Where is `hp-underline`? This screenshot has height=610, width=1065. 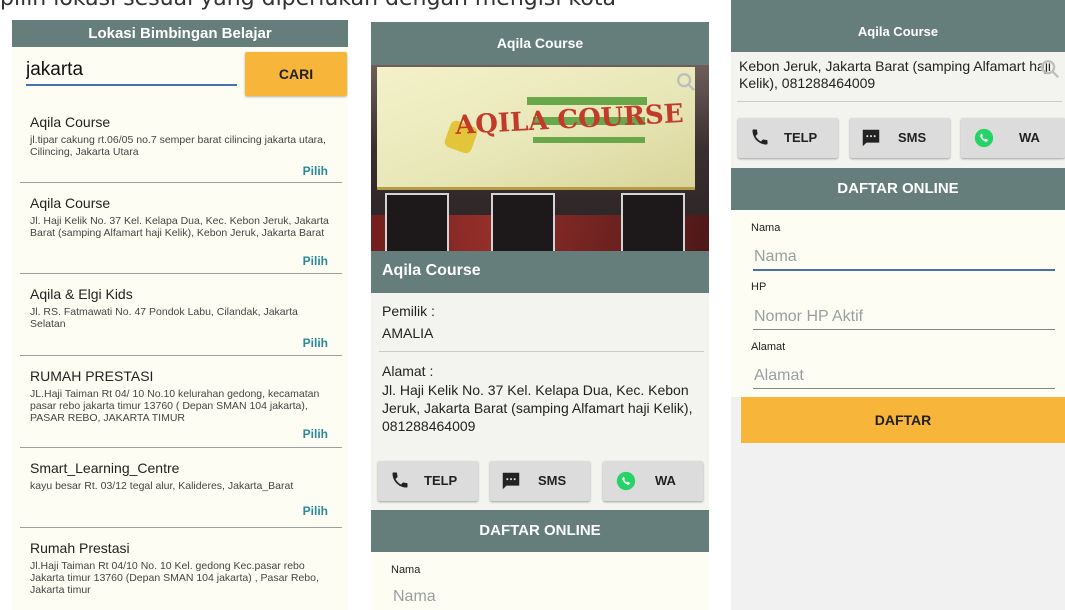 hp-underline is located at coordinates (904, 329).